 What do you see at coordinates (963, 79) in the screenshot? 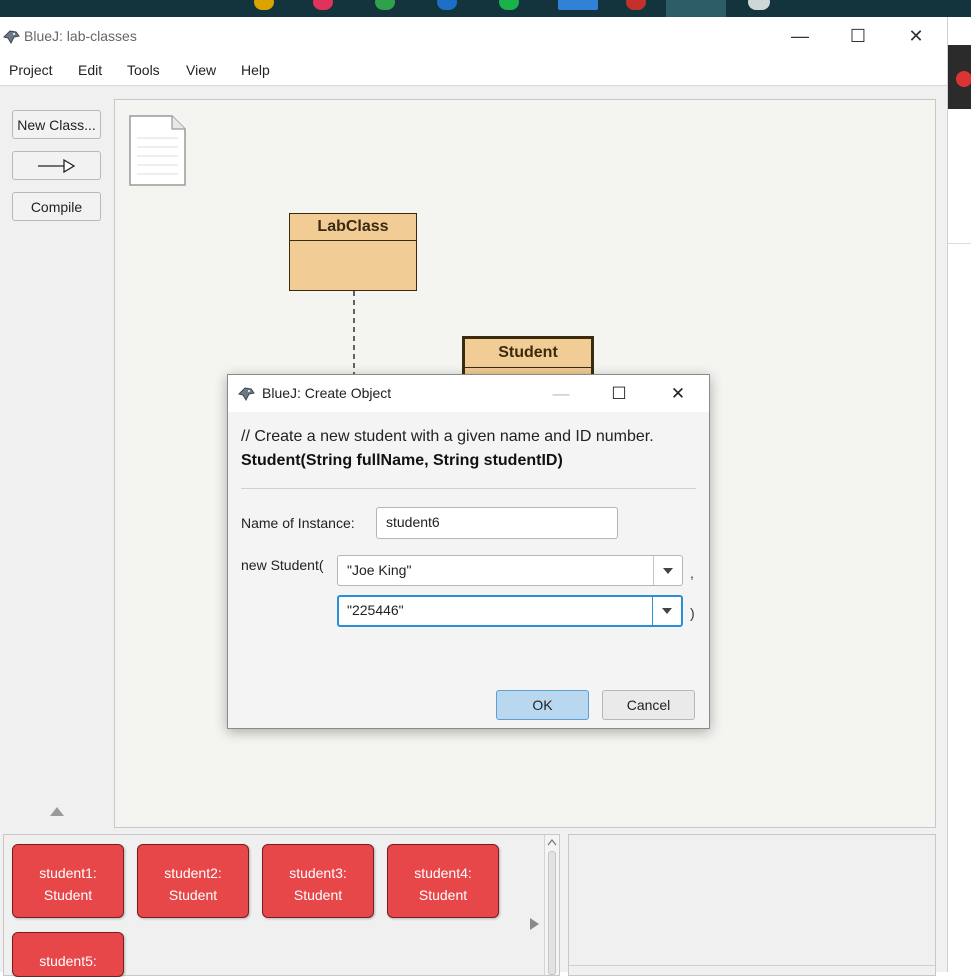
I see `record-icon` at bounding box center [963, 79].